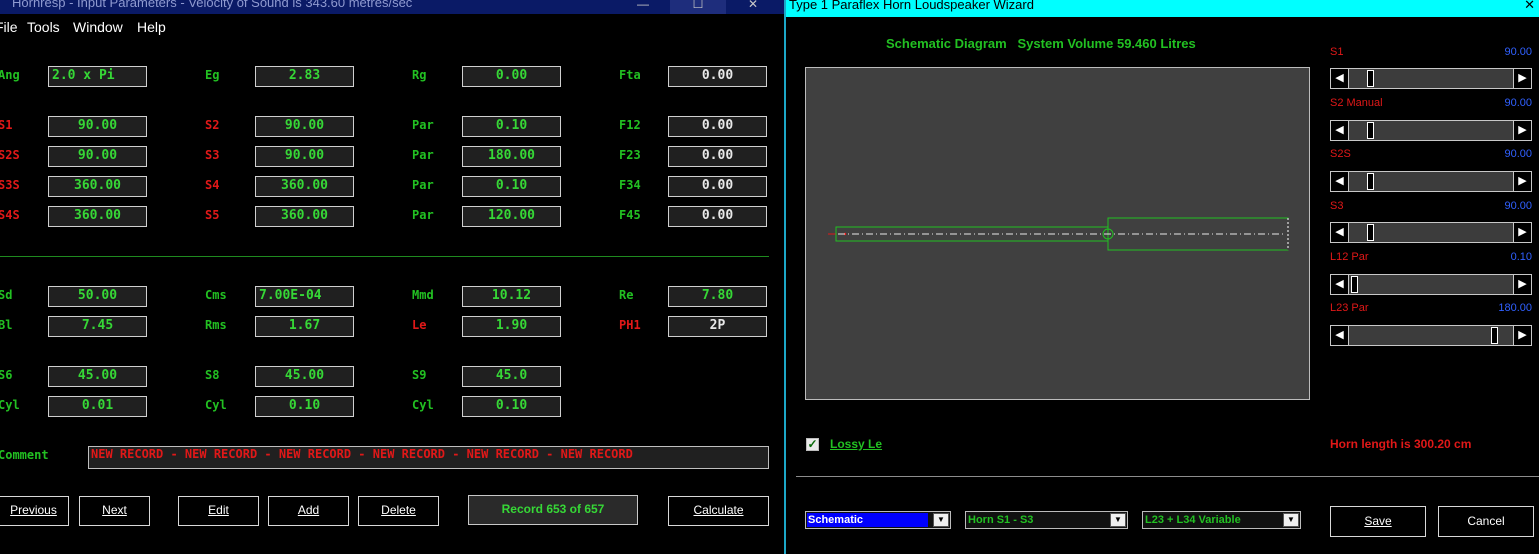  Describe the element at coordinates (511, 216) in the screenshot. I see `input-par-4: 120.00` at that location.